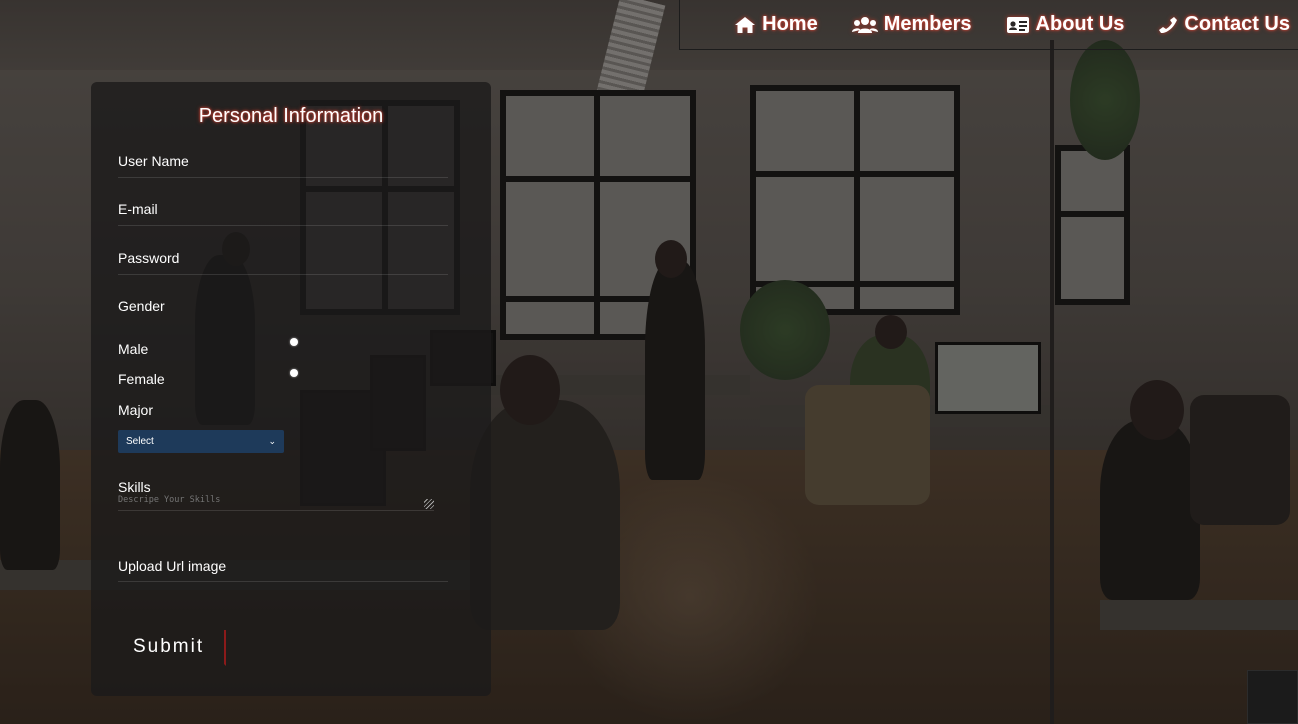  I want to click on nav-home-label: Home, so click(790, 24).